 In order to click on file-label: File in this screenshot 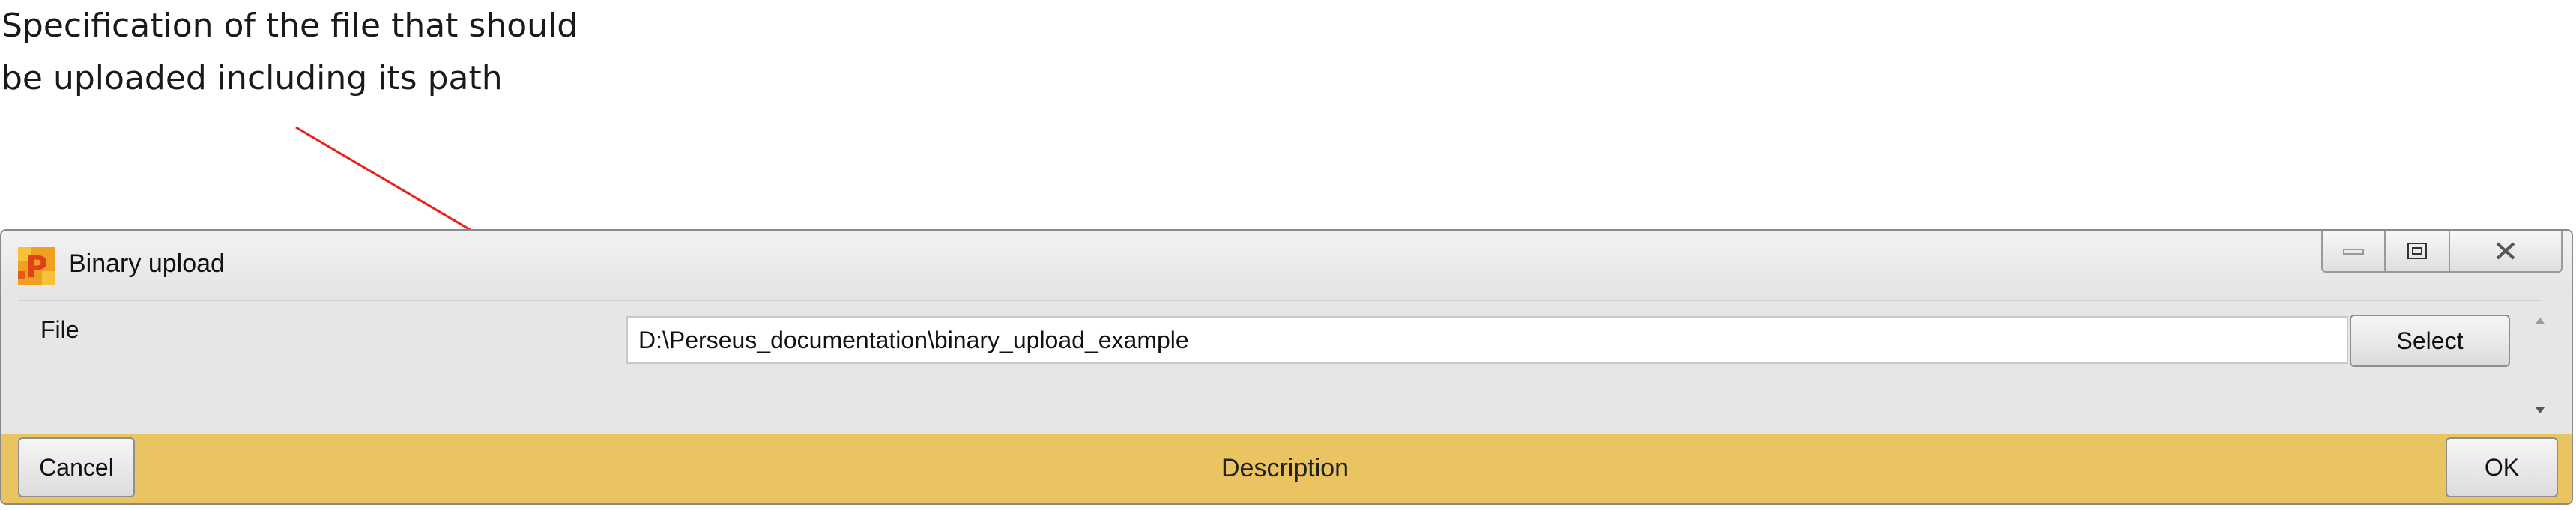, I will do `click(59, 329)`.